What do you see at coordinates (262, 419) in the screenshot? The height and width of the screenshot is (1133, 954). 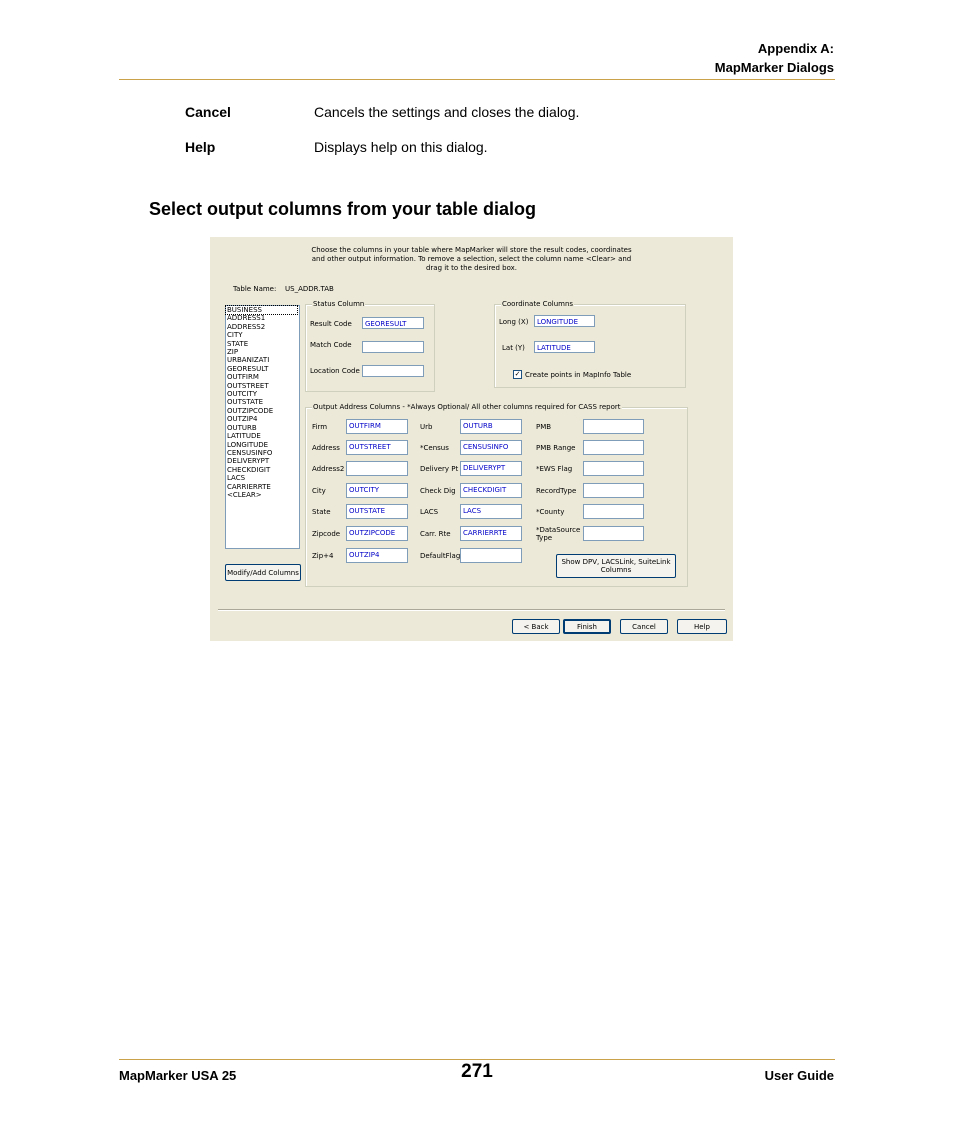 I see `column-list-item: OUTZIP4` at bounding box center [262, 419].